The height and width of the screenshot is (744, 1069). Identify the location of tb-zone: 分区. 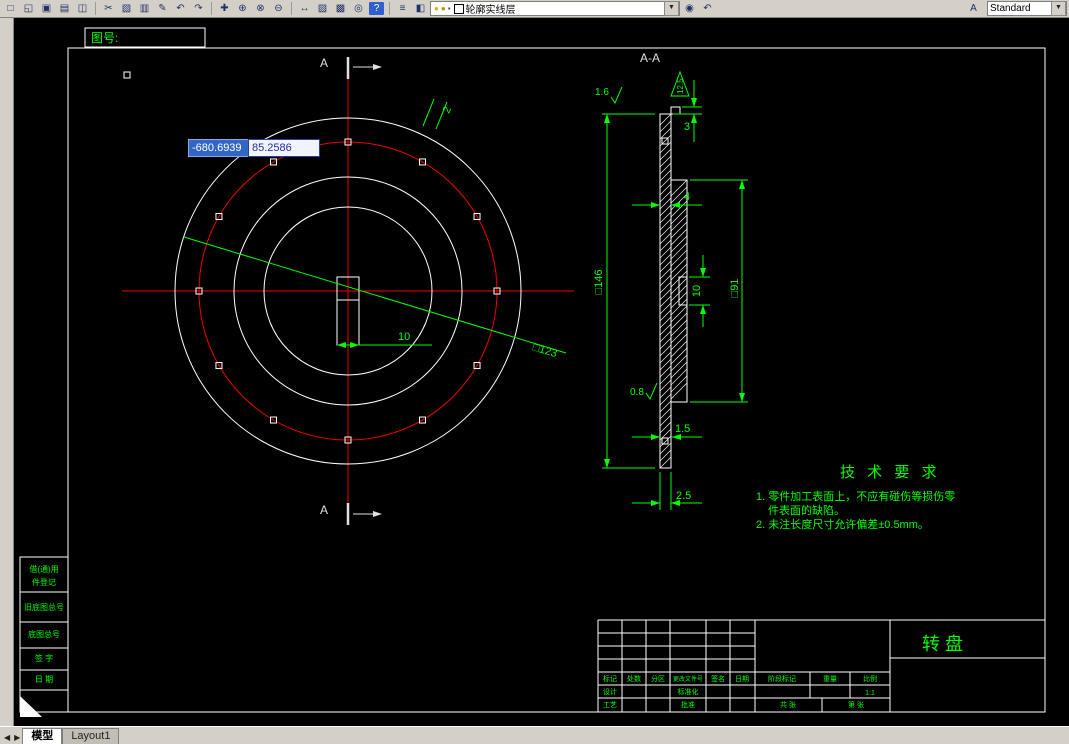
(658, 678).